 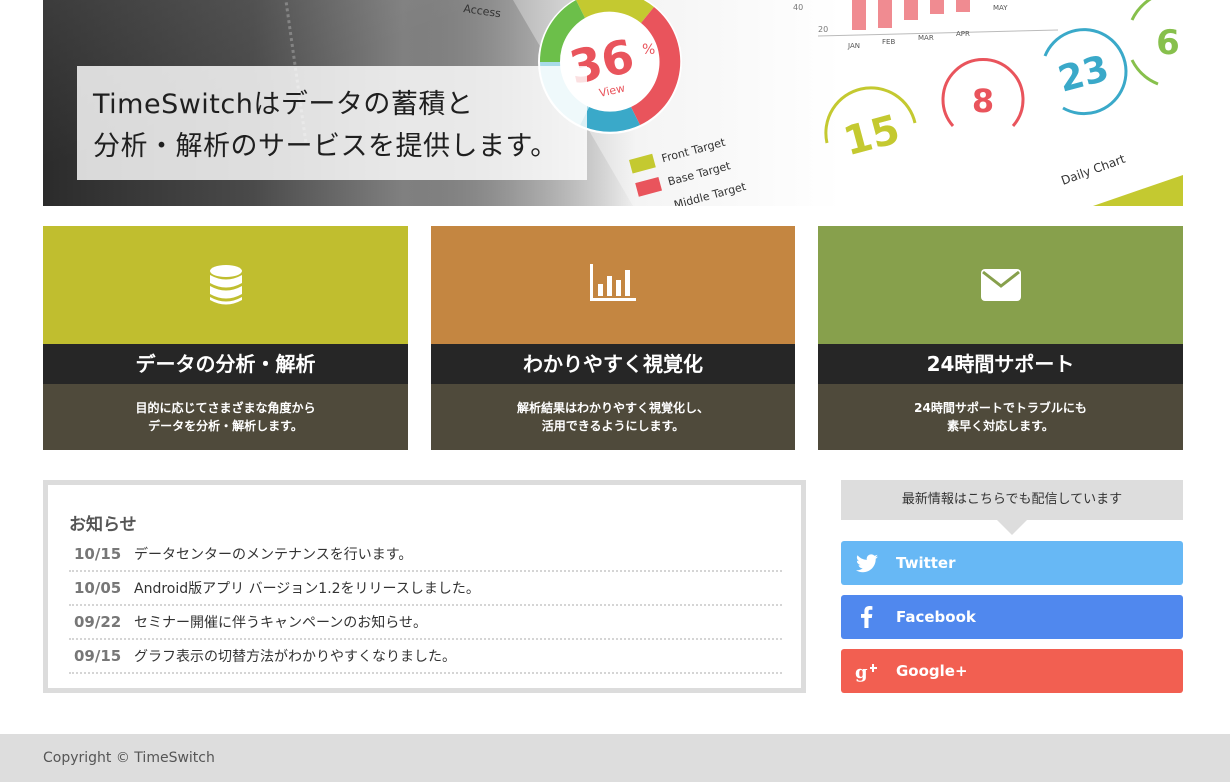 I want to click on feature-card-description: 解析結果はわかりやすく視覚化し、 活用できるようにします。, so click(x=613, y=417).